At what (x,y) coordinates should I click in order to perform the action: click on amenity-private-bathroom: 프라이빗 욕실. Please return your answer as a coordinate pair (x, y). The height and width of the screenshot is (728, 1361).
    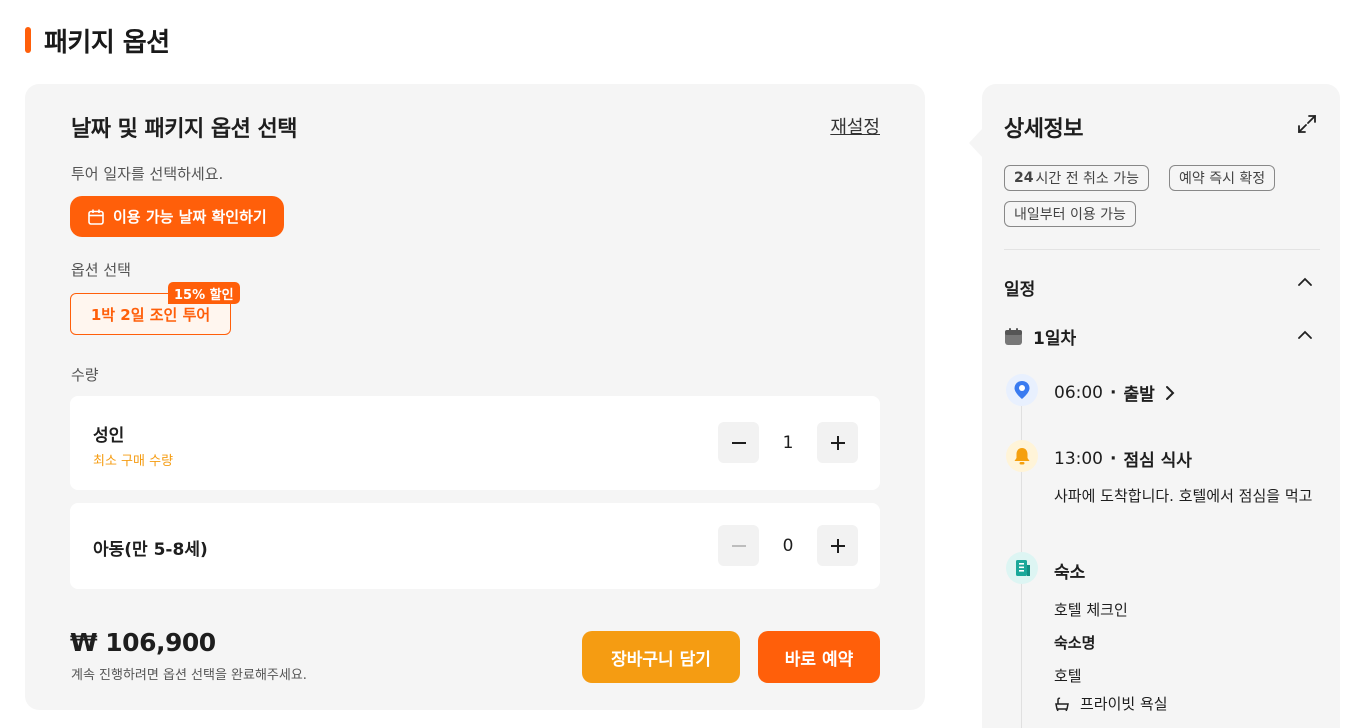
    Looking at the image, I should click on (1111, 703).